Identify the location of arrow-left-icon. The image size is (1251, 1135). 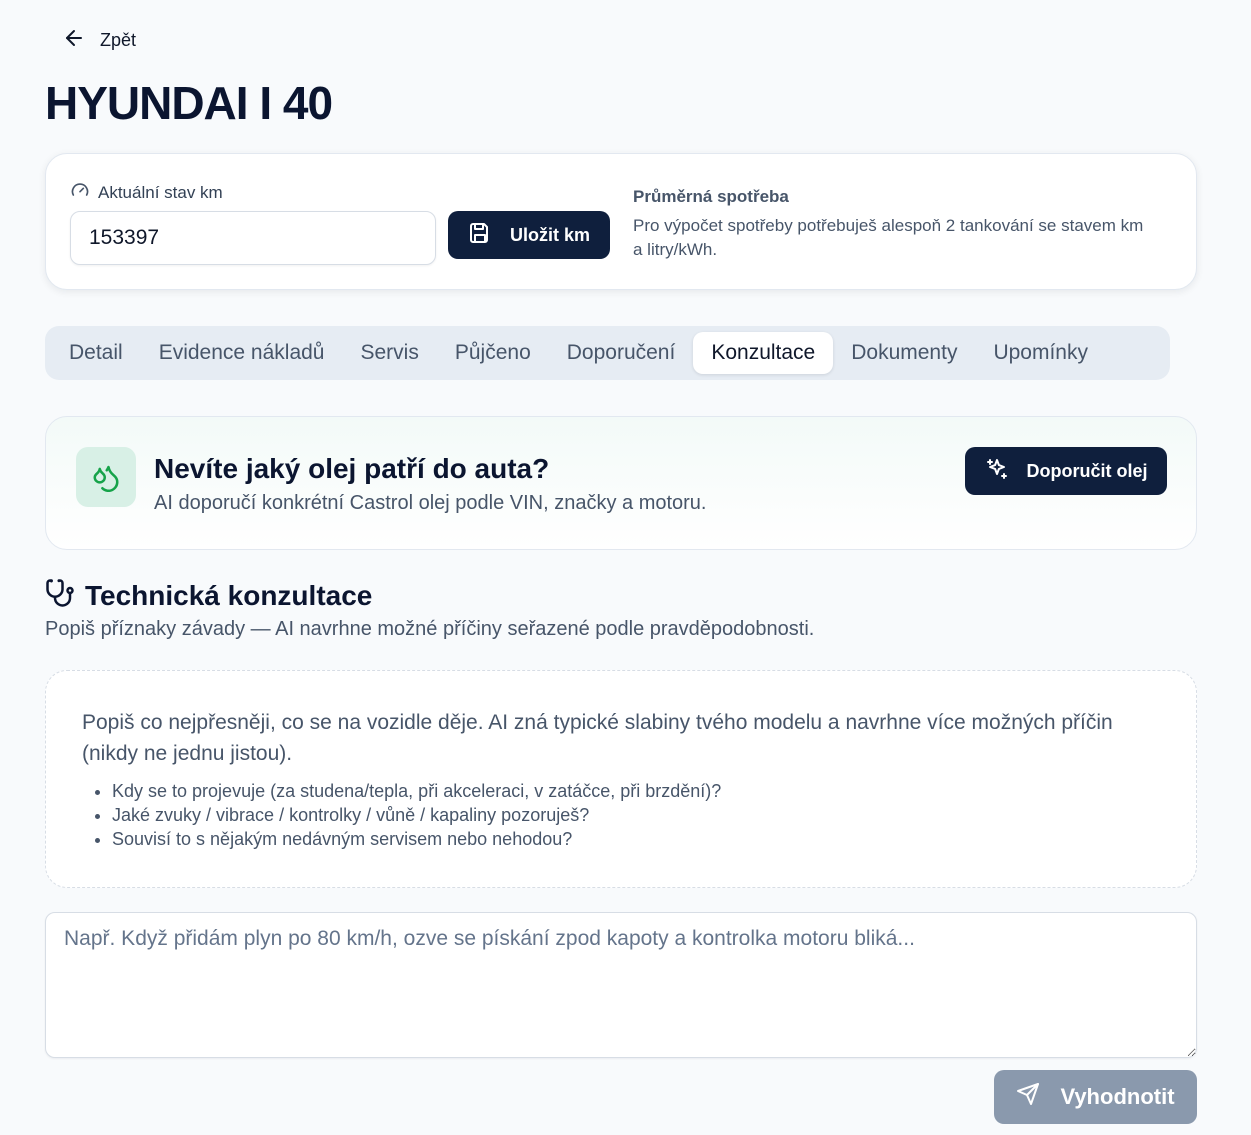
(74, 40).